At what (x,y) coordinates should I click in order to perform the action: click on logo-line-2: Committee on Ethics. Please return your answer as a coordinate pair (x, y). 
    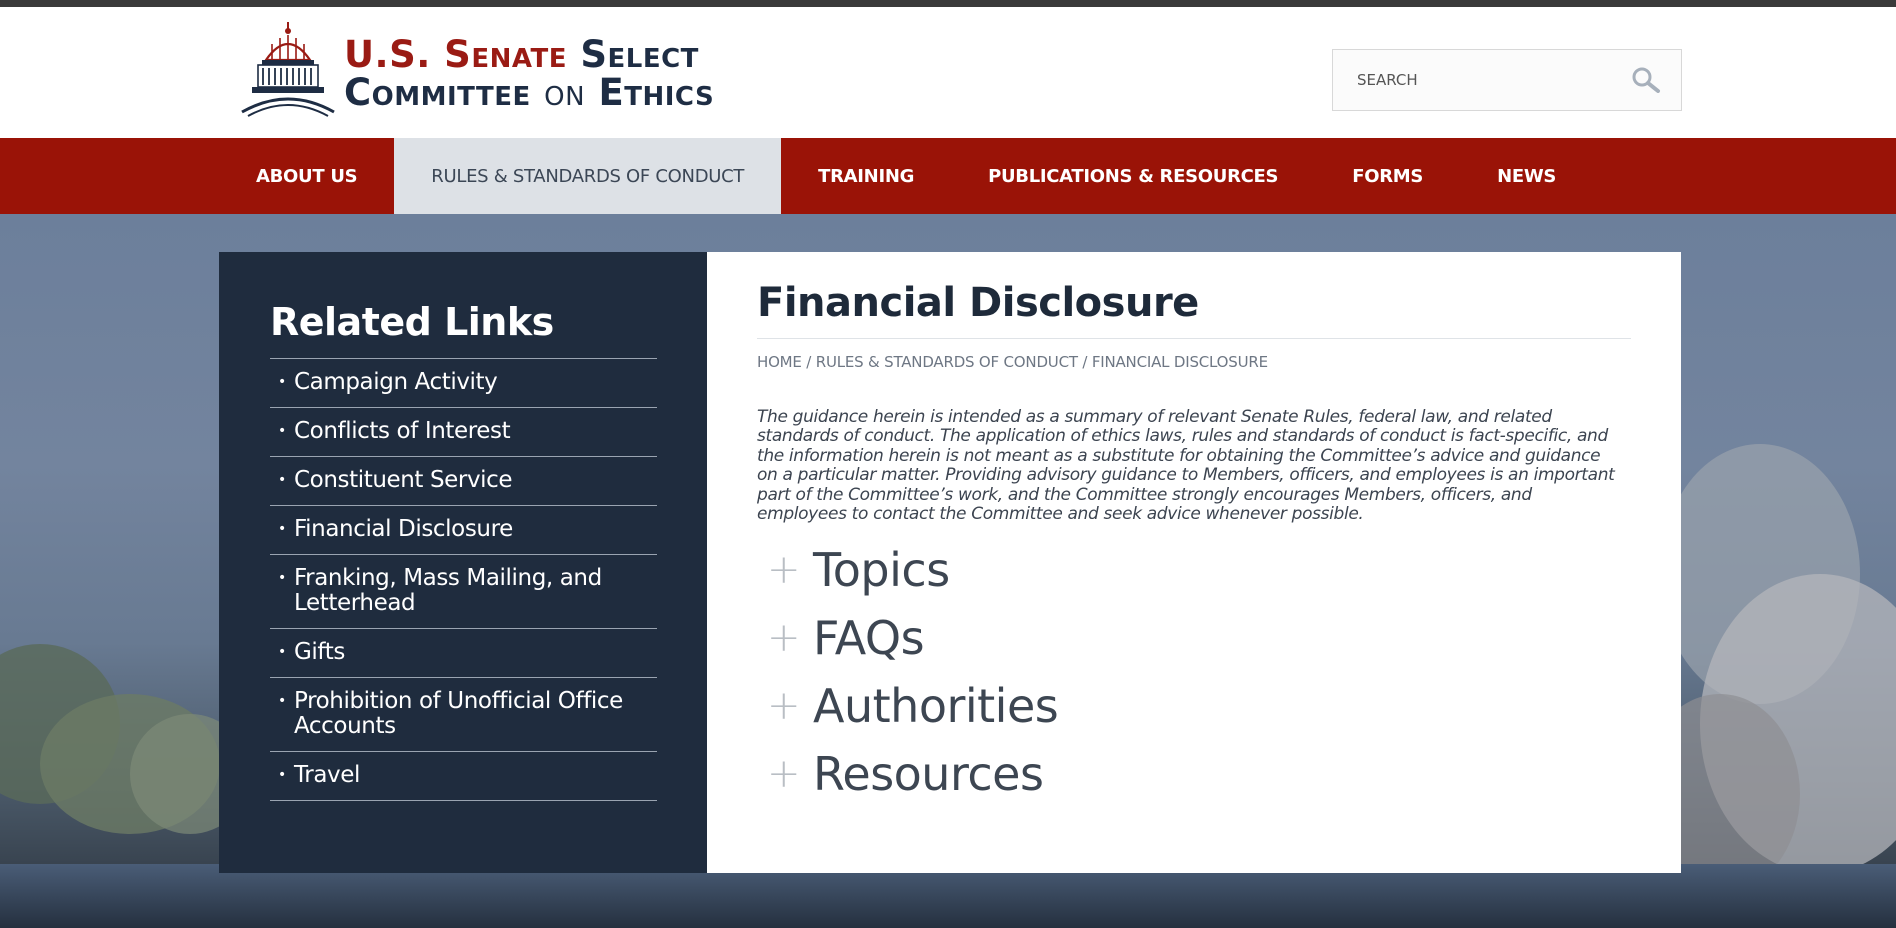
    Looking at the image, I should click on (529, 93).